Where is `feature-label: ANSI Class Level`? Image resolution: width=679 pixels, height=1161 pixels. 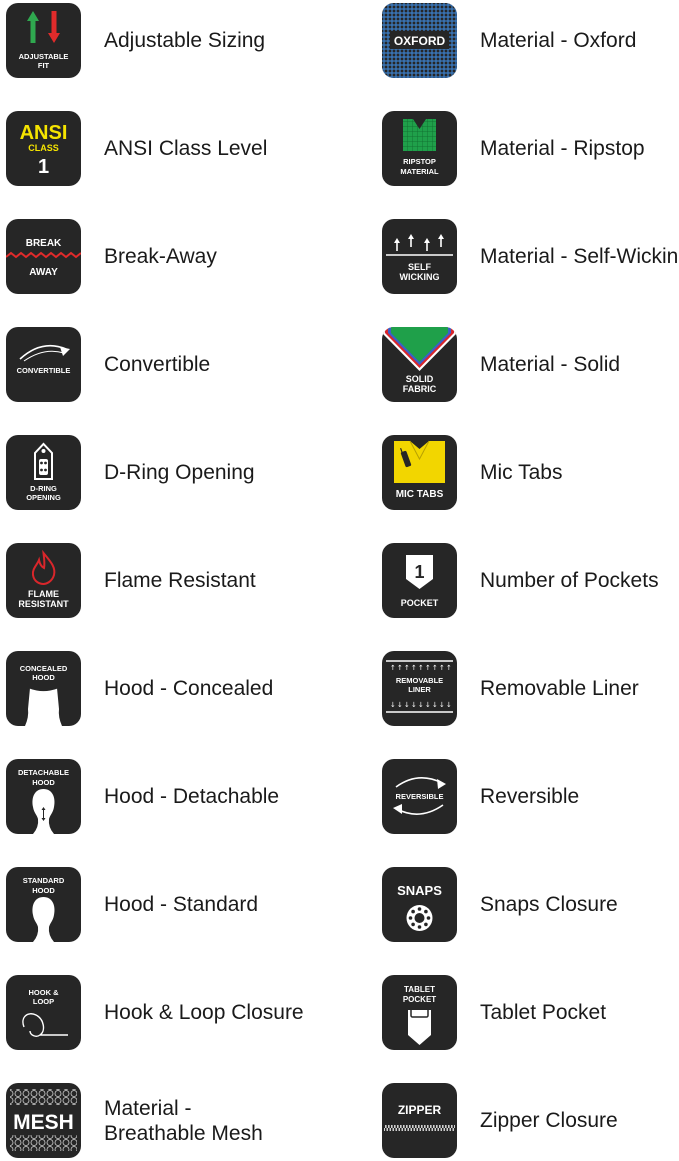
feature-label: ANSI Class Level is located at coordinates (186, 148).